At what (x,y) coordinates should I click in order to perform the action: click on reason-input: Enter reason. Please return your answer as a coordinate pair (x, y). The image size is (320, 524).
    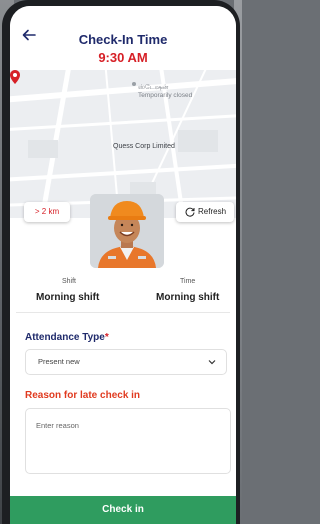
    Looking at the image, I should click on (128, 441).